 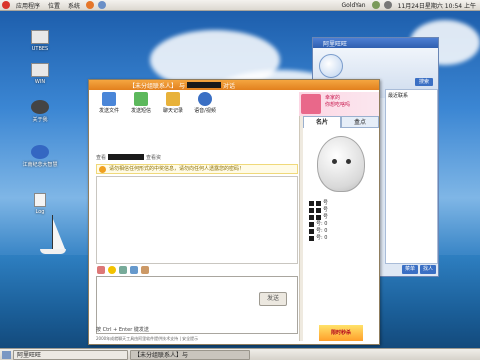 I want to click on contact-info-panel: 名片 盒点 号 号 号 号: 0 号: 0 号: 0, so click(x=341, y=230).